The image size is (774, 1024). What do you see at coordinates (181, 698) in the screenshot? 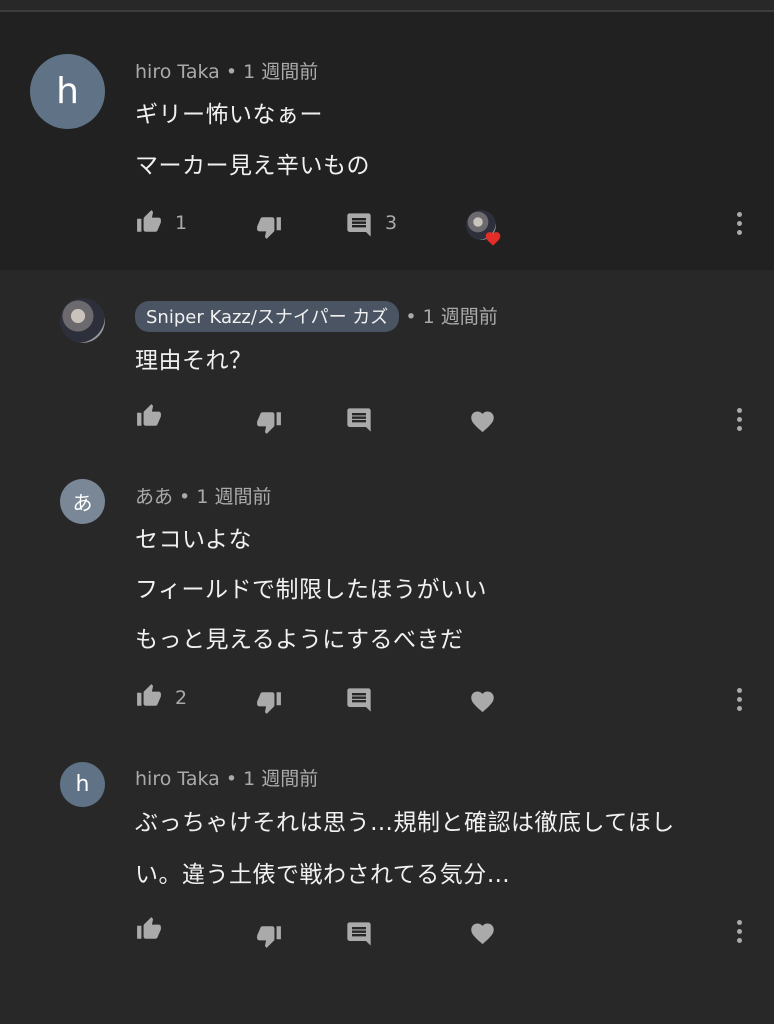
I see `like-count: 2` at bounding box center [181, 698].